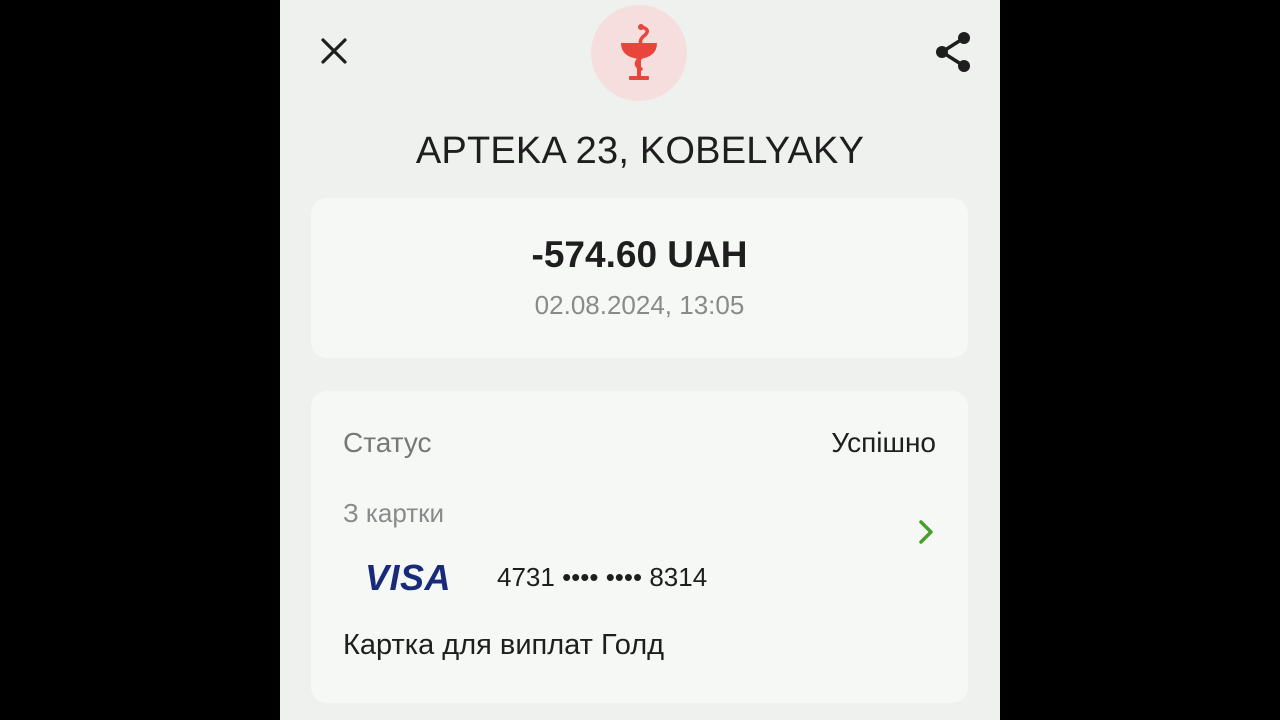 The image size is (1280, 720). I want to click on close-button, so click(335, 52).